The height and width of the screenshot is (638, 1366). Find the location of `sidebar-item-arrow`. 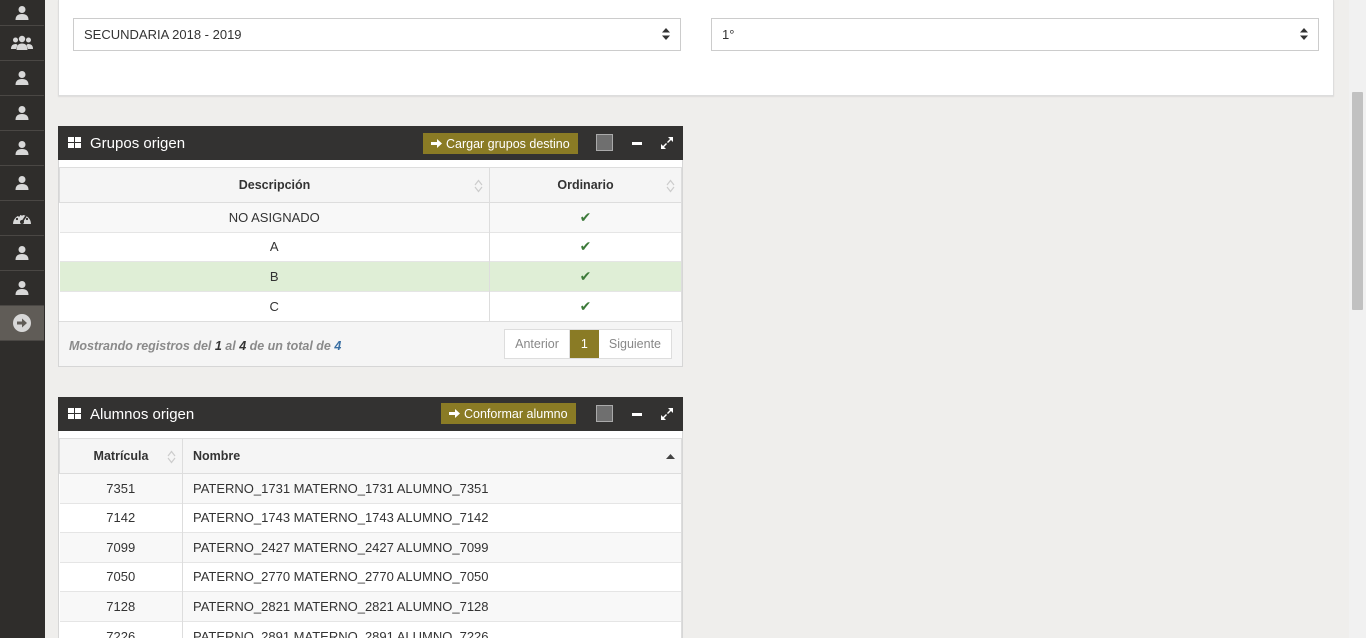

sidebar-item-arrow is located at coordinates (22, 323).